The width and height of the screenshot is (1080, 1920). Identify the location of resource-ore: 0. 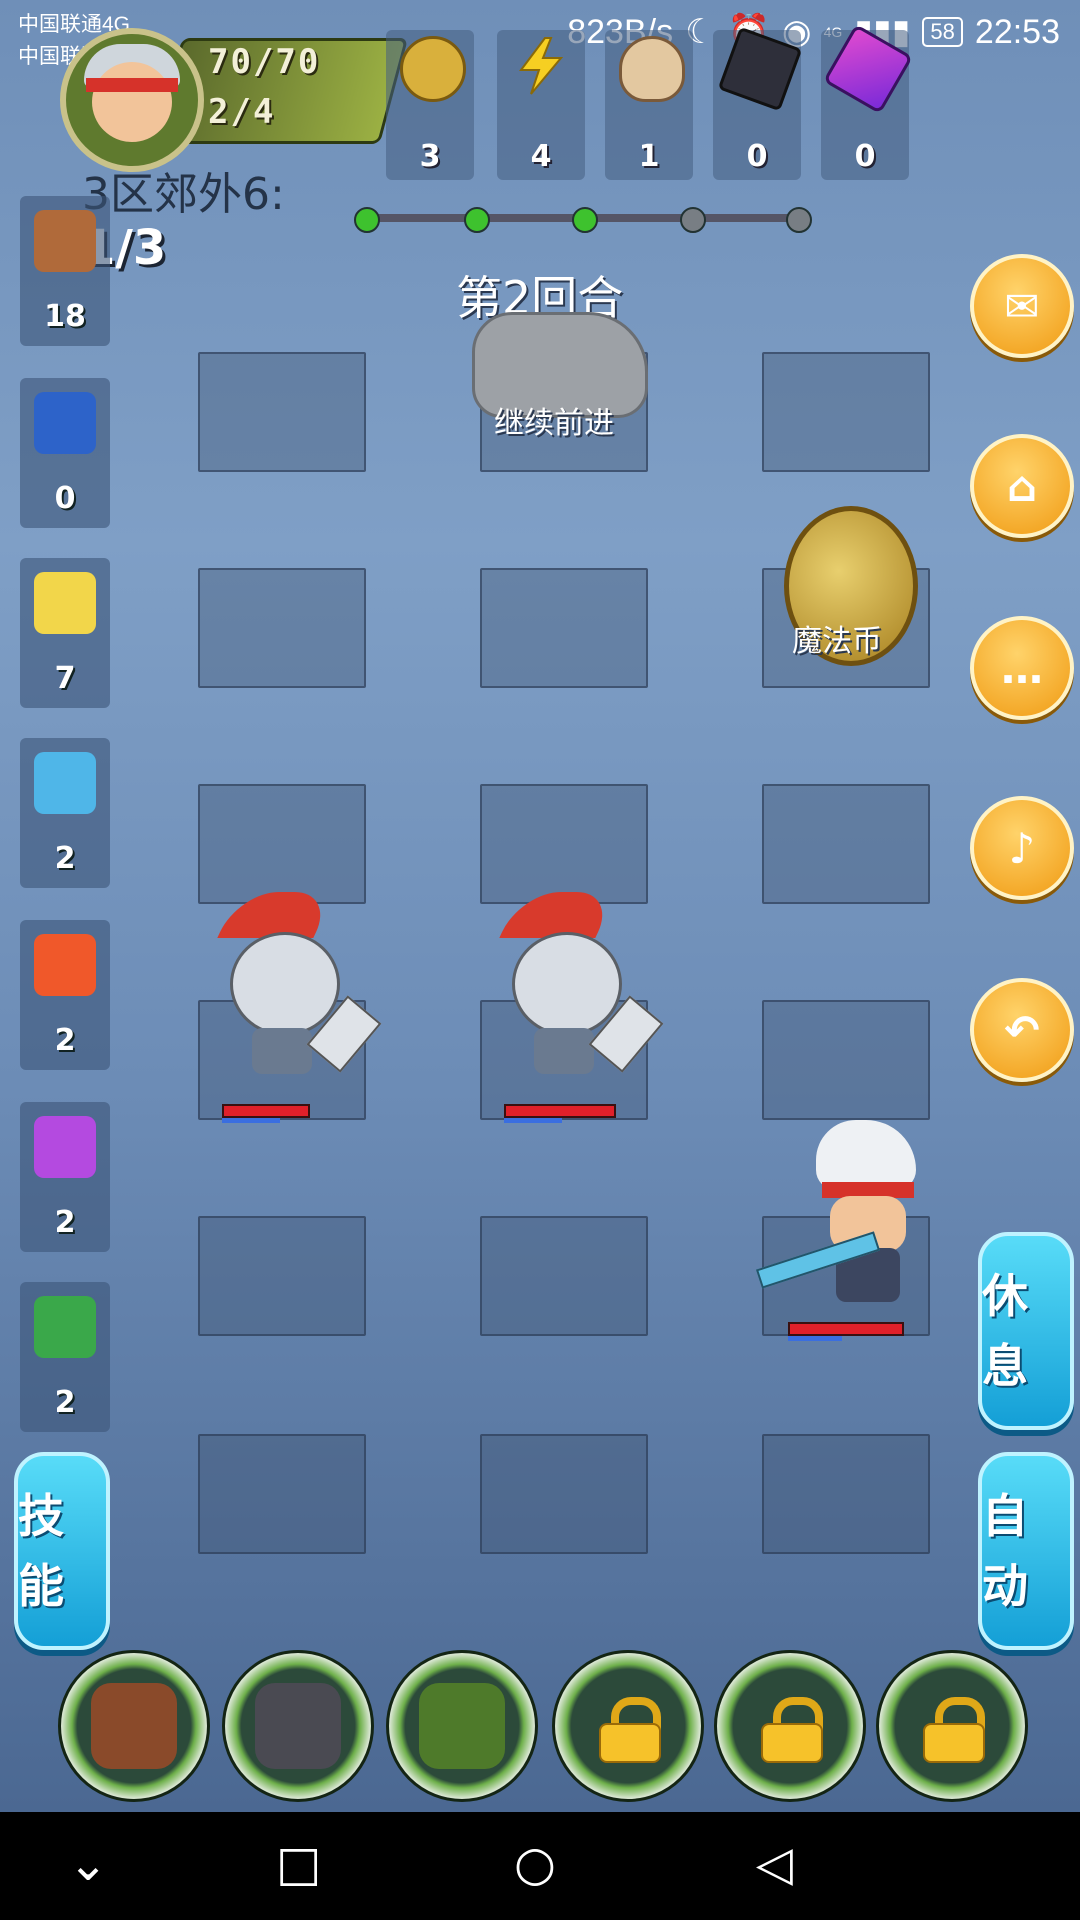
(758, 103).